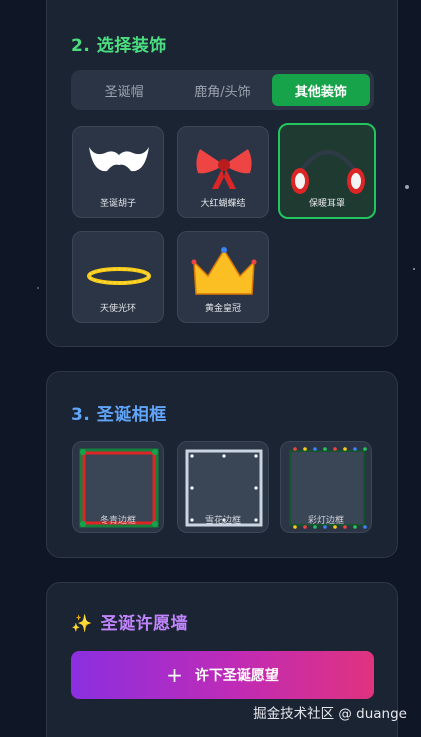  I want to click on frame-section-title: 3. 圣诞相框, so click(119, 415).